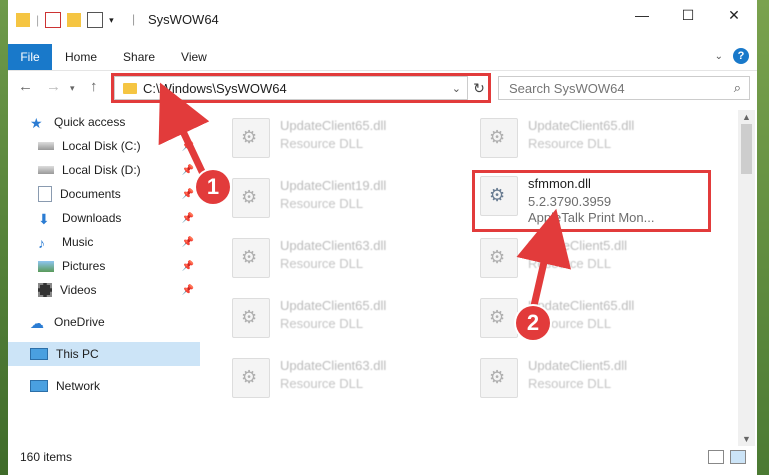 The height and width of the screenshot is (475, 769). What do you see at coordinates (74, 20) in the screenshot?
I see `new-folder-icon` at bounding box center [74, 20].